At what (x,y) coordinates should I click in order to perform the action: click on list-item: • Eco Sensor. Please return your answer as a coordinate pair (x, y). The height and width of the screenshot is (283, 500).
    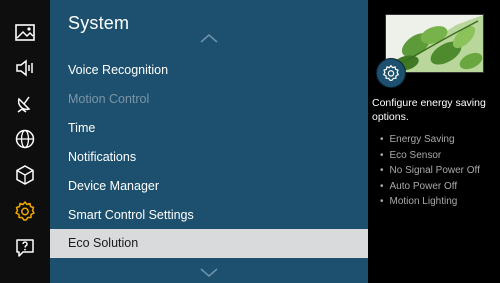
    Looking at the image, I should click on (411, 155).